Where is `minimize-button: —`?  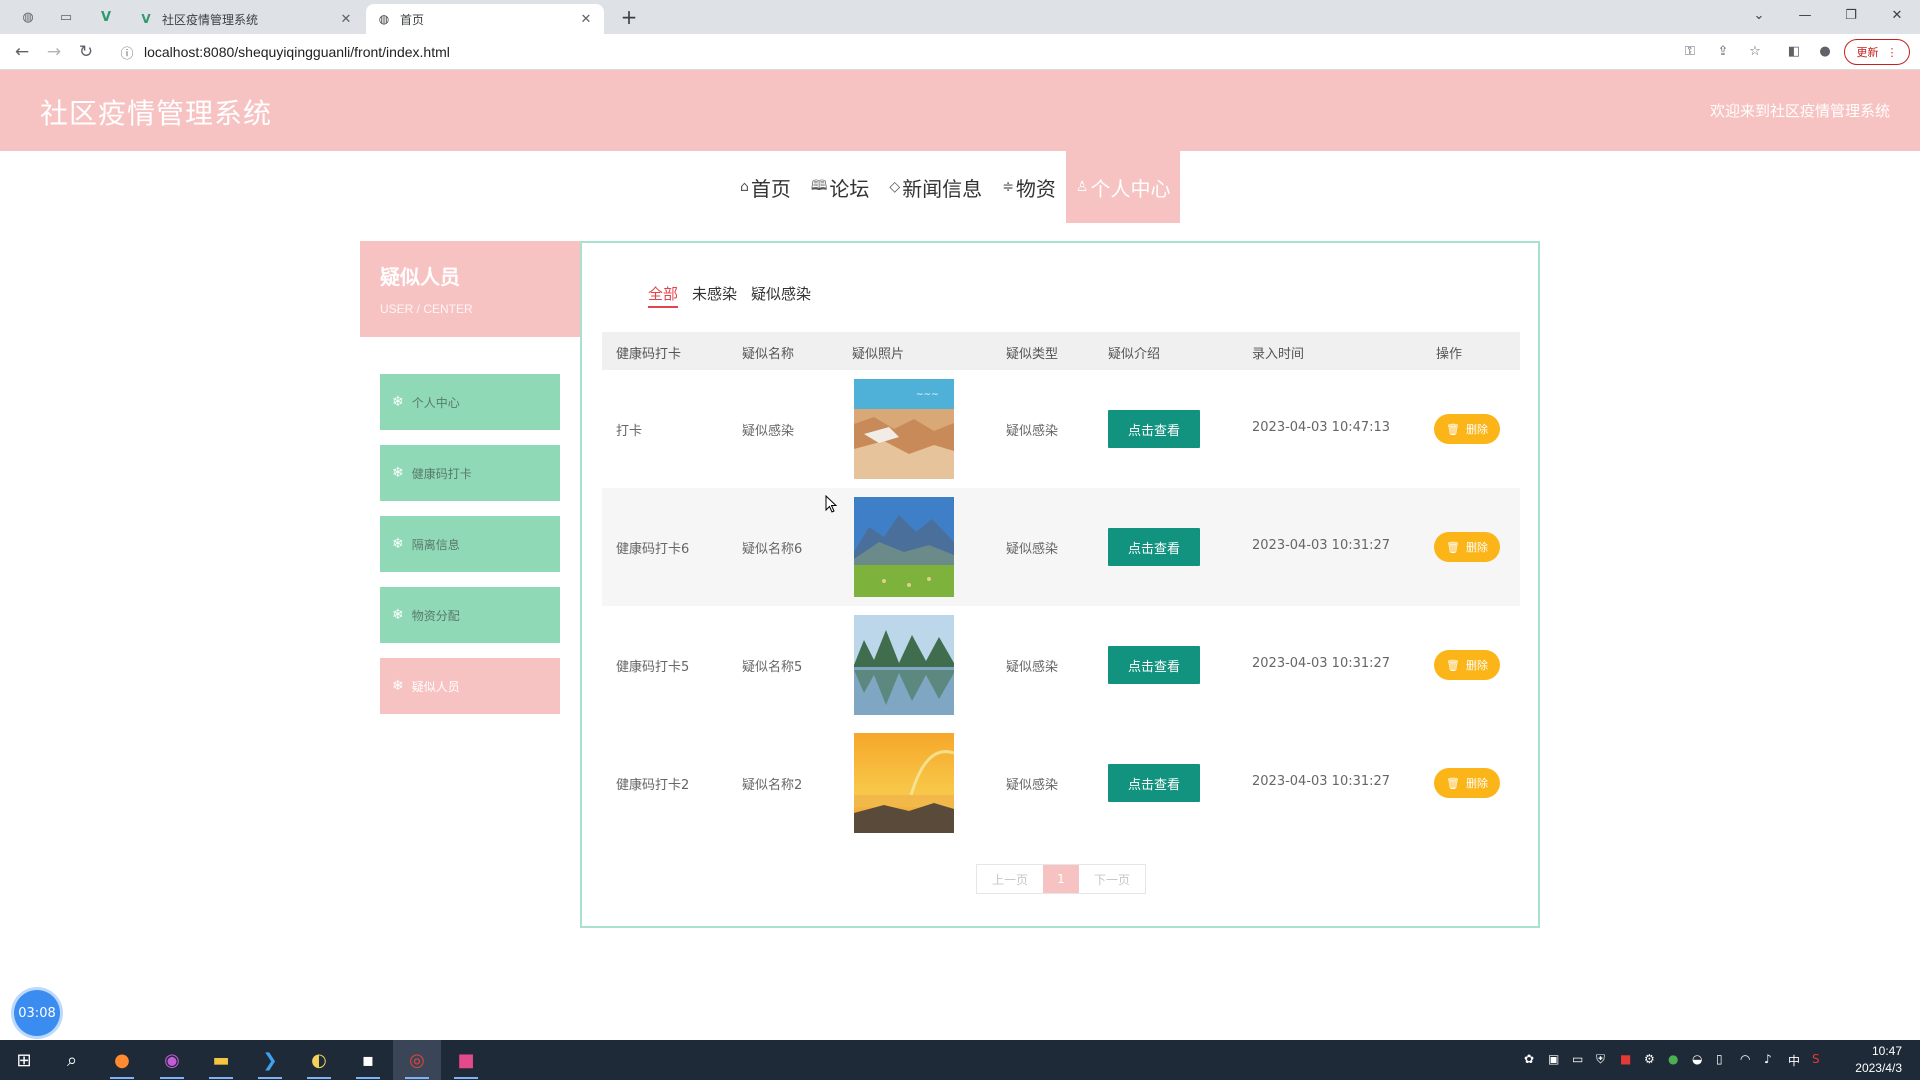
minimize-button: — is located at coordinates (1805, 16).